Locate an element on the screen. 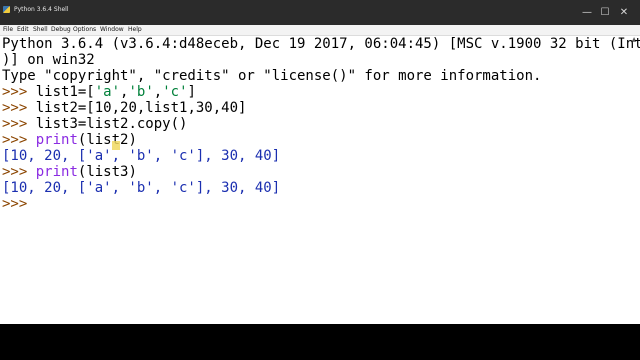 The image size is (640, 360). python-app-icon is located at coordinates (6, 9).